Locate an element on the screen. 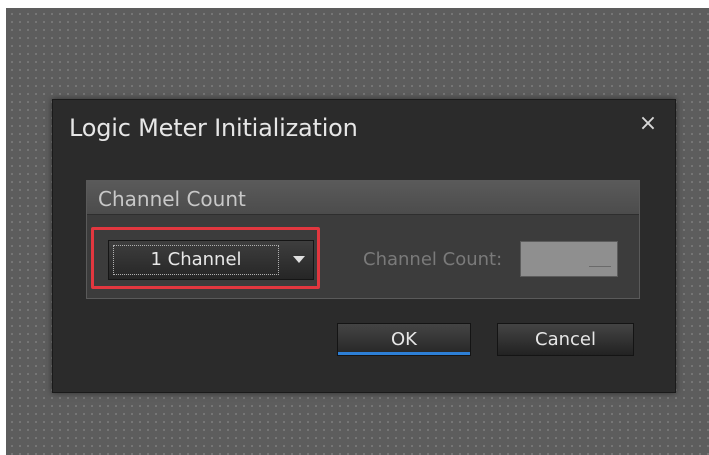 The image size is (709, 455). close-icon: × is located at coordinates (648, 124).